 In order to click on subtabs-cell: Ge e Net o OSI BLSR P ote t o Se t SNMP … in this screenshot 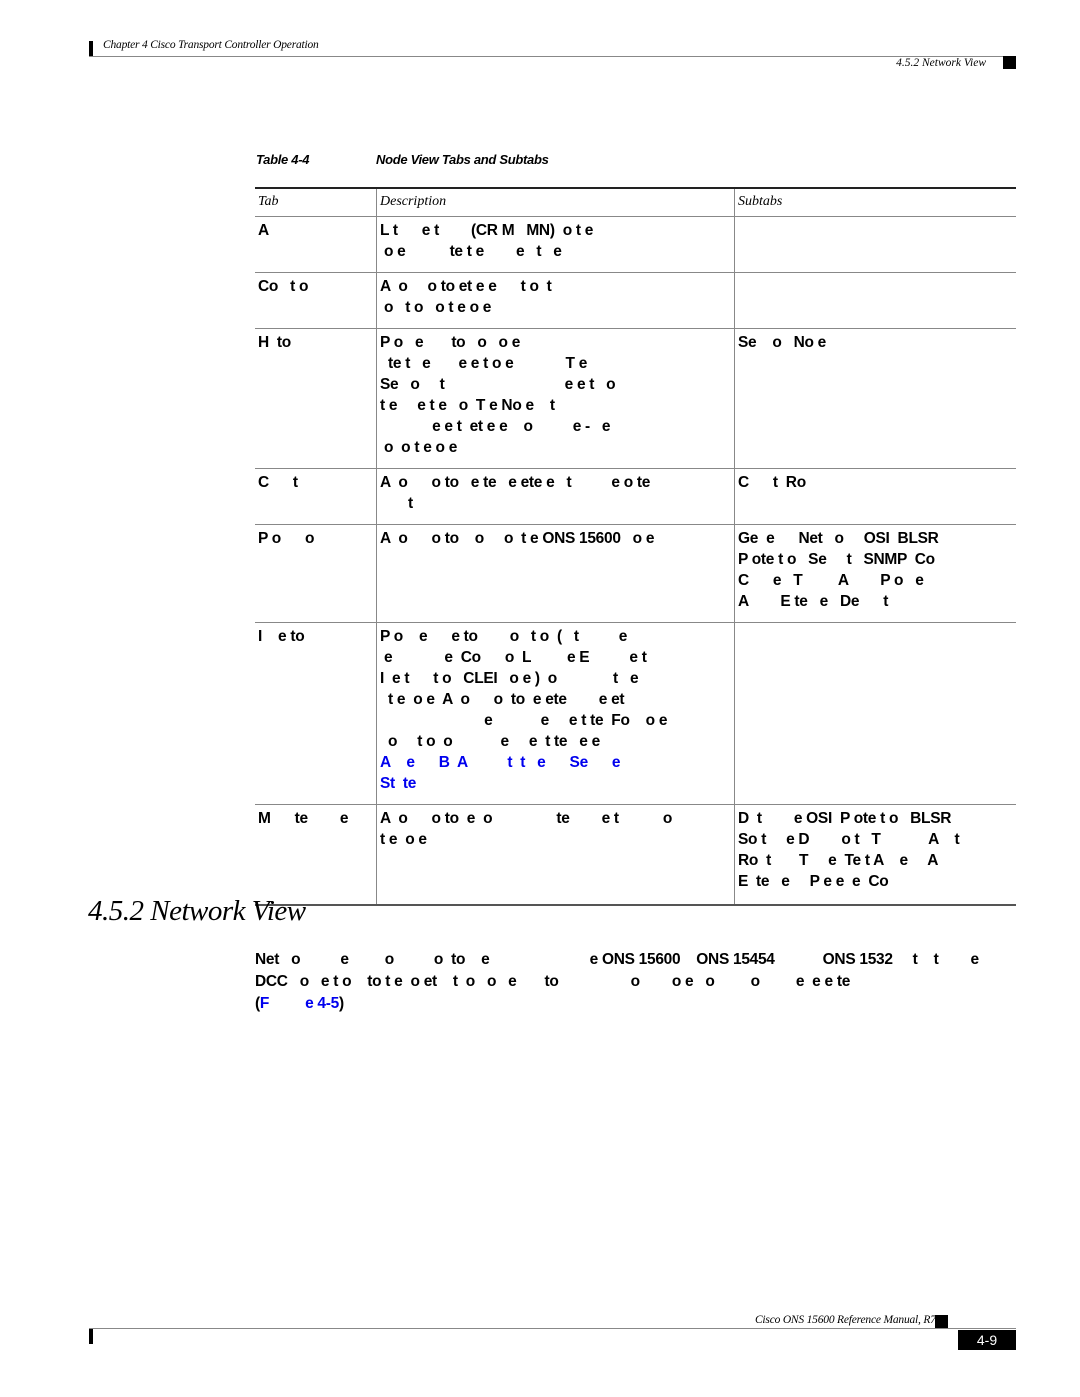, I will do `click(875, 573)`.